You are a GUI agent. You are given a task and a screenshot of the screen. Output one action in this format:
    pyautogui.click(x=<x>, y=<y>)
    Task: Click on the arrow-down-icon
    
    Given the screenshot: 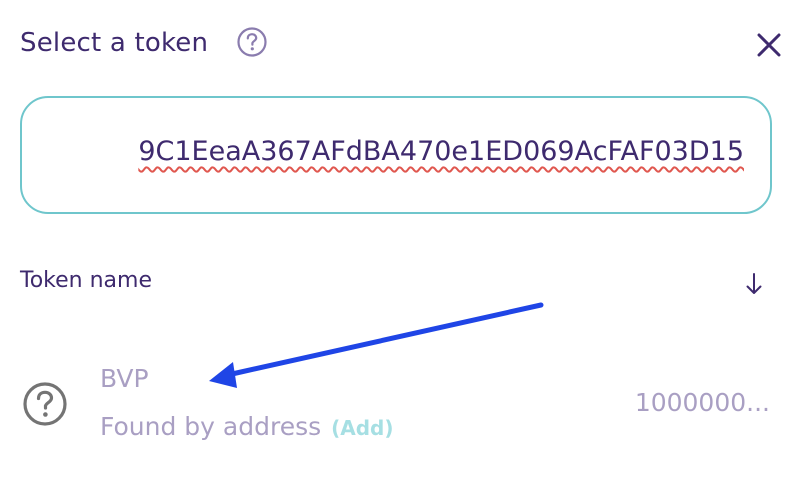 What is the action you would take?
    pyautogui.click(x=754, y=284)
    